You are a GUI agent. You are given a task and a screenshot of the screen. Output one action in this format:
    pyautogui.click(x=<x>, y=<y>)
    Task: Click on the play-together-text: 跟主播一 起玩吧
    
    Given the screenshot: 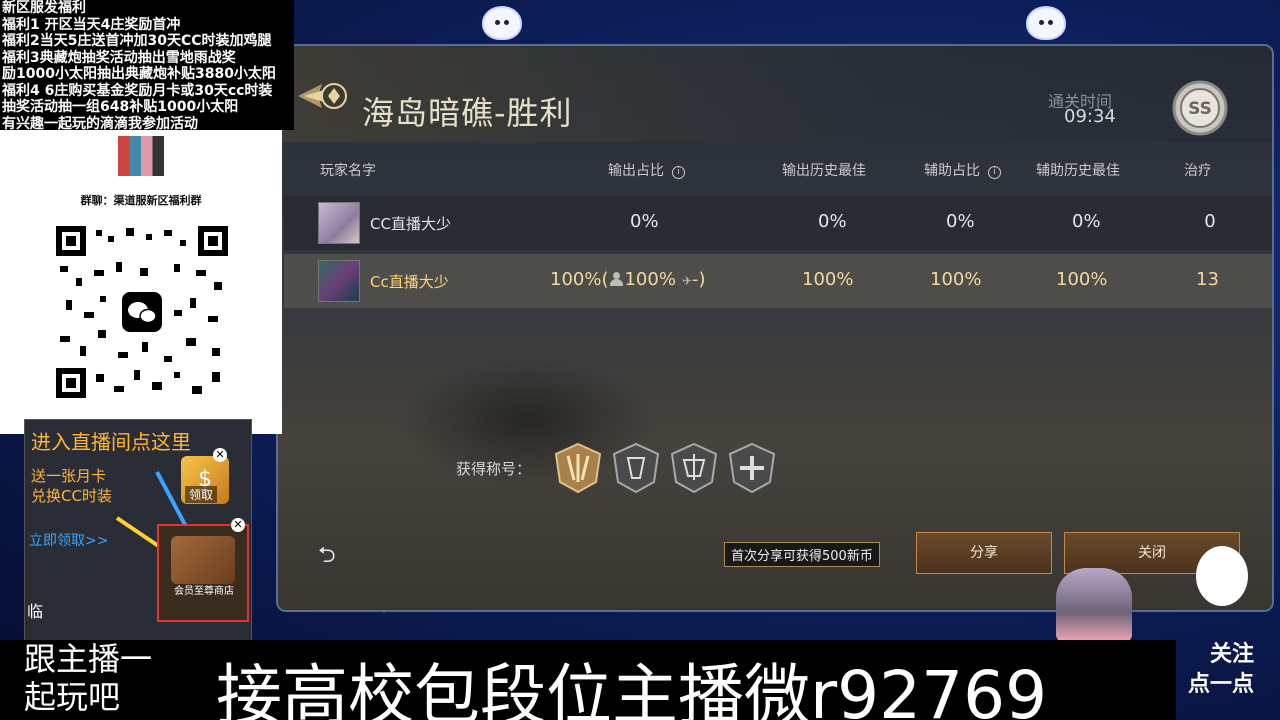 What is the action you would take?
    pyautogui.click(x=88, y=678)
    